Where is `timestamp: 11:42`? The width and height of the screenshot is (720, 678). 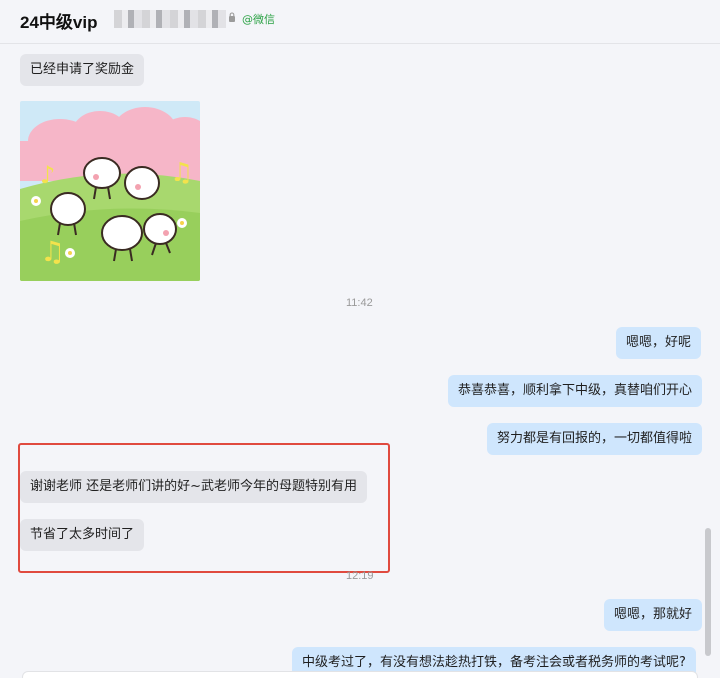
timestamp: 11:42 is located at coordinates (359, 303).